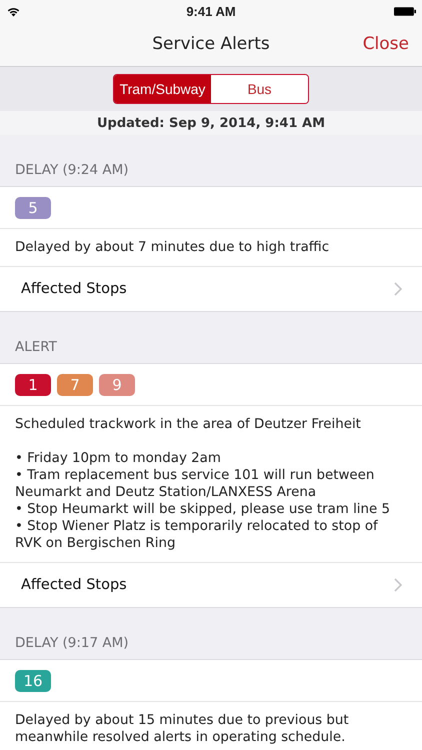  Describe the element at coordinates (182, 729) in the screenshot. I see `alert-description: Delayed by about 15 minutes due to previous but meanwhile resolved alerts in operating schedule.` at that location.